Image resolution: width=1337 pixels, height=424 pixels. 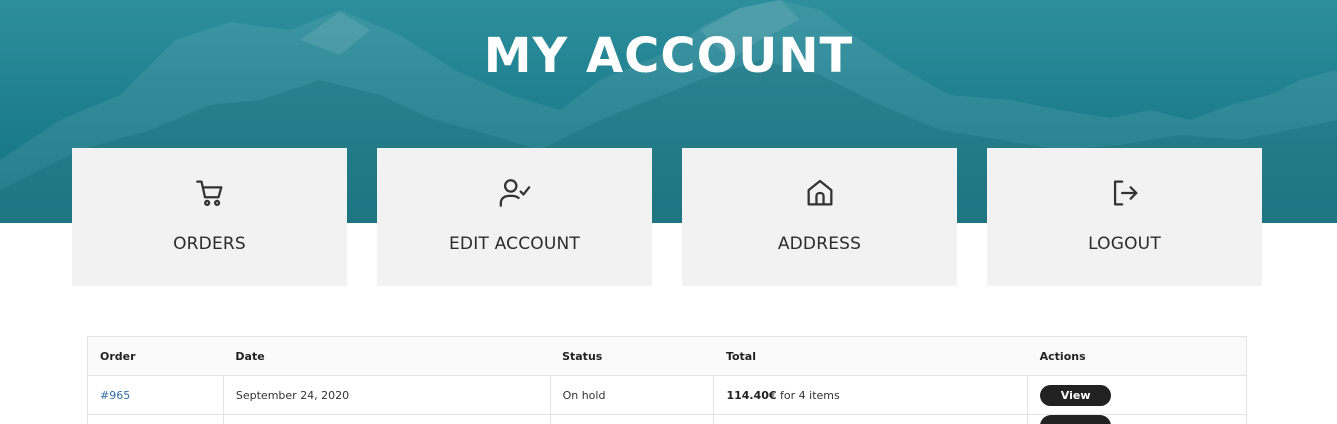 I want to click on order-total-cell: 114.40€ for 4 items, so click(x=871, y=395).